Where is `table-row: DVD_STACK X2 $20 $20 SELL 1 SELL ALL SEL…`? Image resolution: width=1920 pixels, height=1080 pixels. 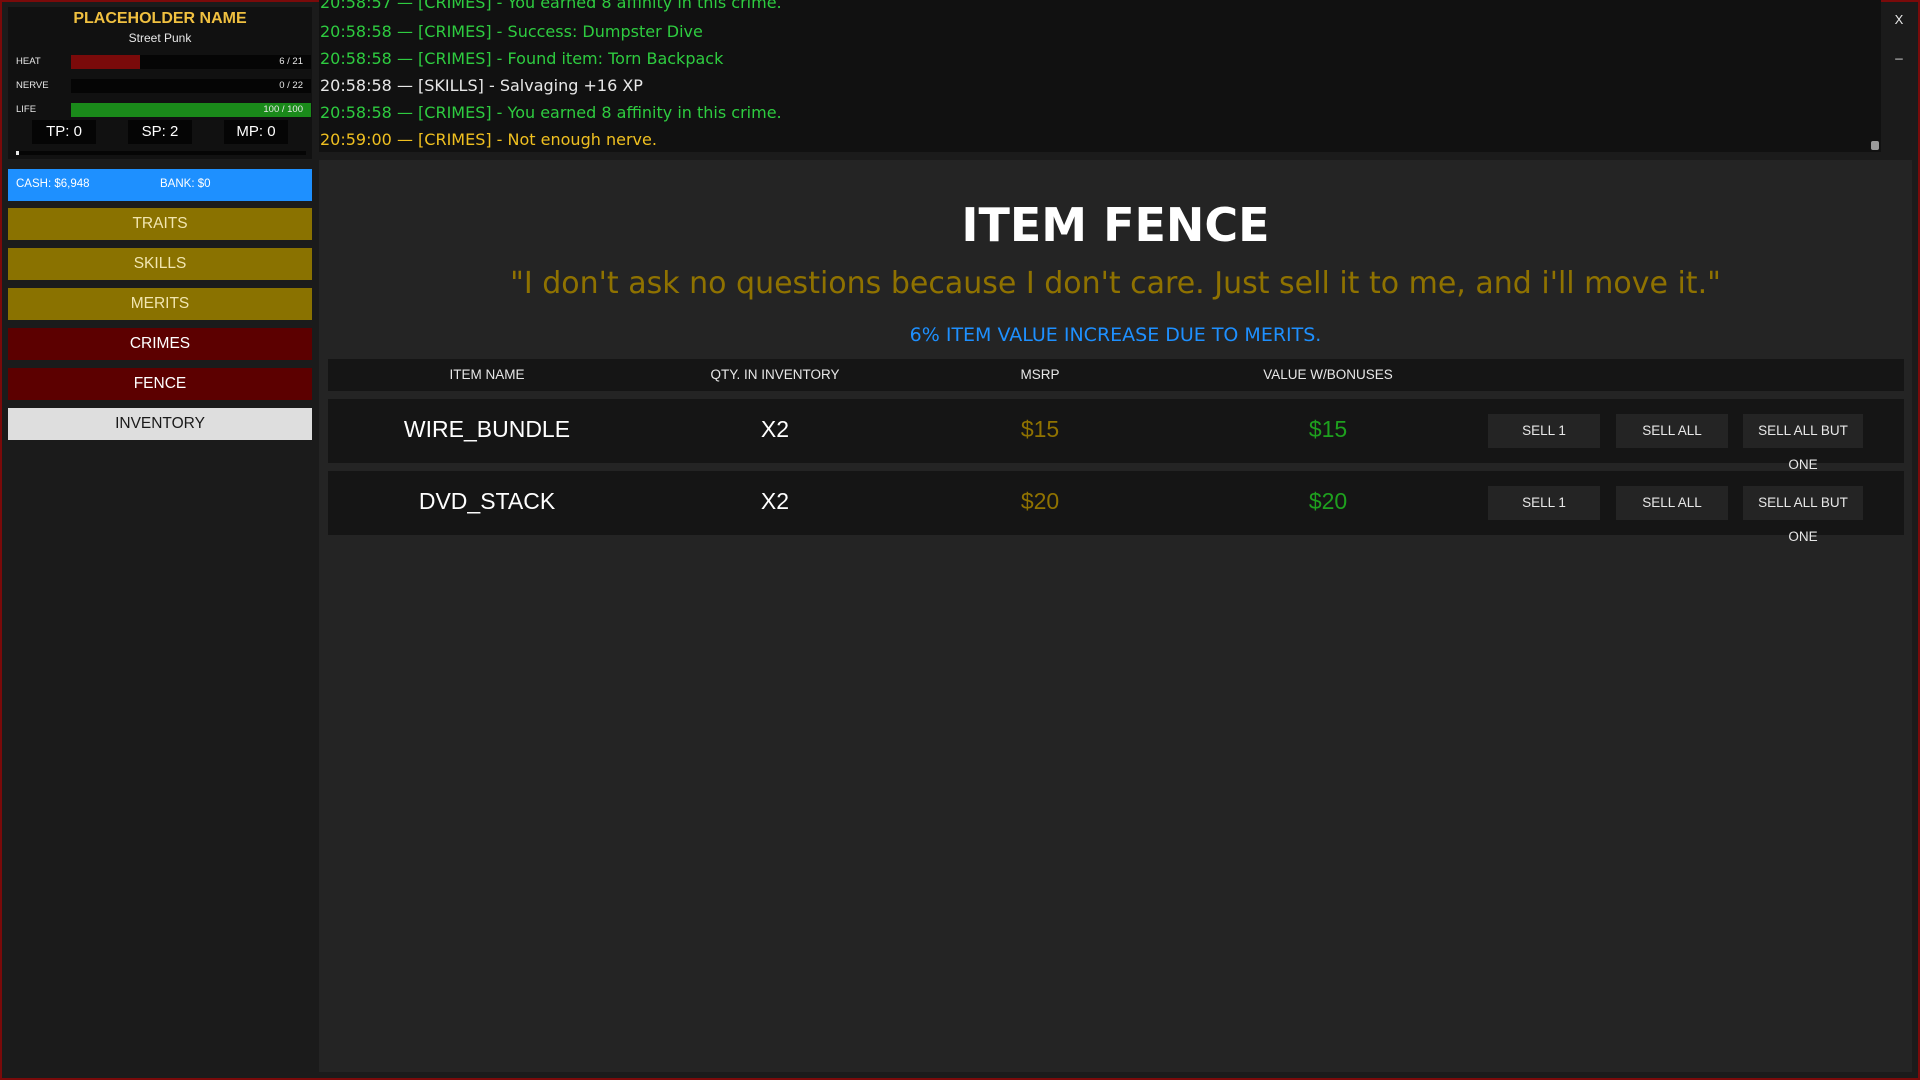 table-row: DVD_STACK X2 $20 $20 SELL 1 SELL ALL SEL… is located at coordinates (1116, 507).